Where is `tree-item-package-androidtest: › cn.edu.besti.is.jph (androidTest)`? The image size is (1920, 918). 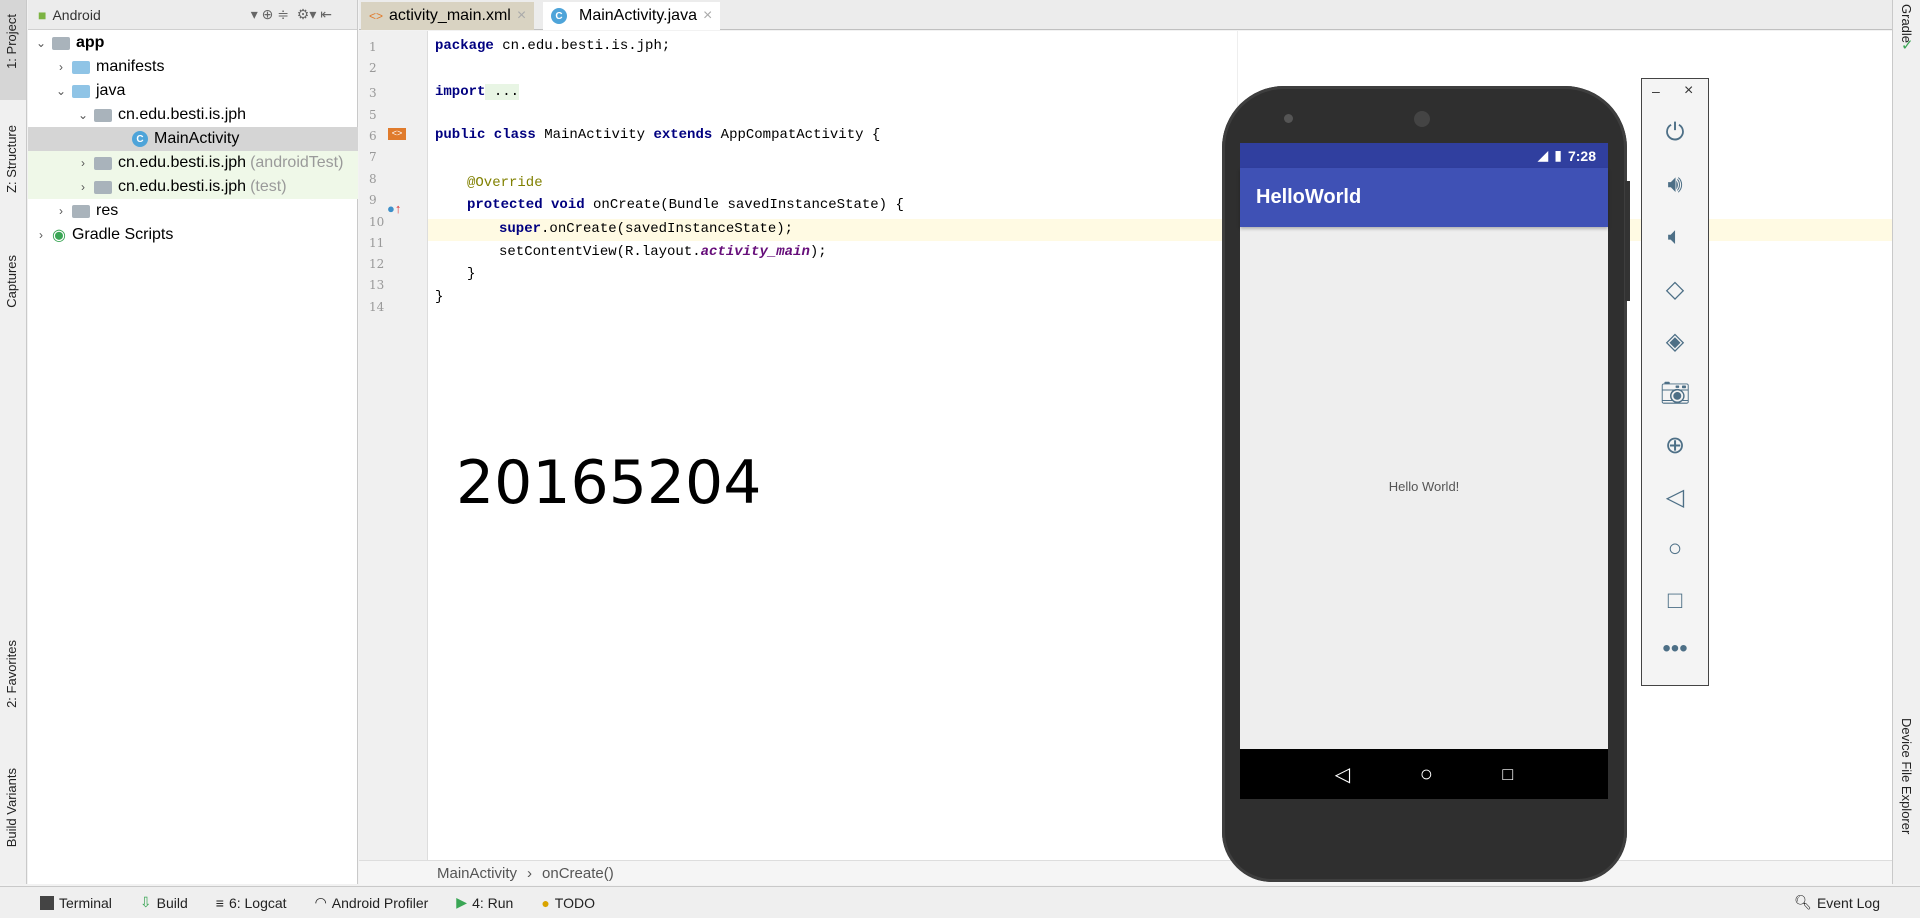 tree-item-package-androidtest: › cn.edu.besti.is.jph (androidTest) is located at coordinates (193, 163).